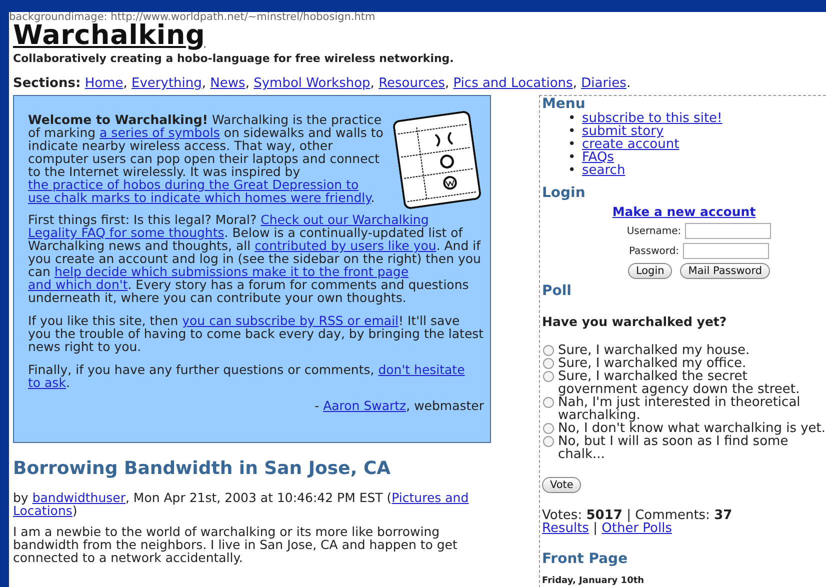  What do you see at coordinates (564, 104) in the screenshot?
I see `section-heading: Menu` at bounding box center [564, 104].